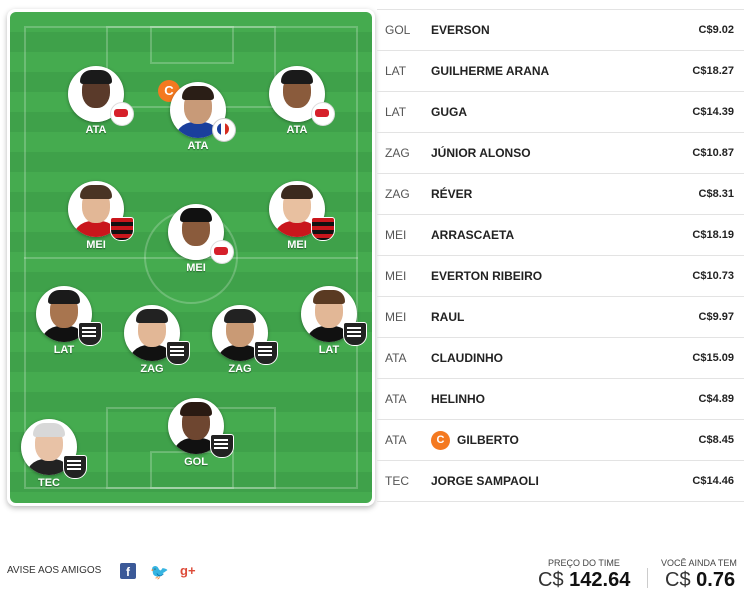  What do you see at coordinates (713, 153) in the screenshot?
I see `lineup-player-price: C$10.87` at bounding box center [713, 153].